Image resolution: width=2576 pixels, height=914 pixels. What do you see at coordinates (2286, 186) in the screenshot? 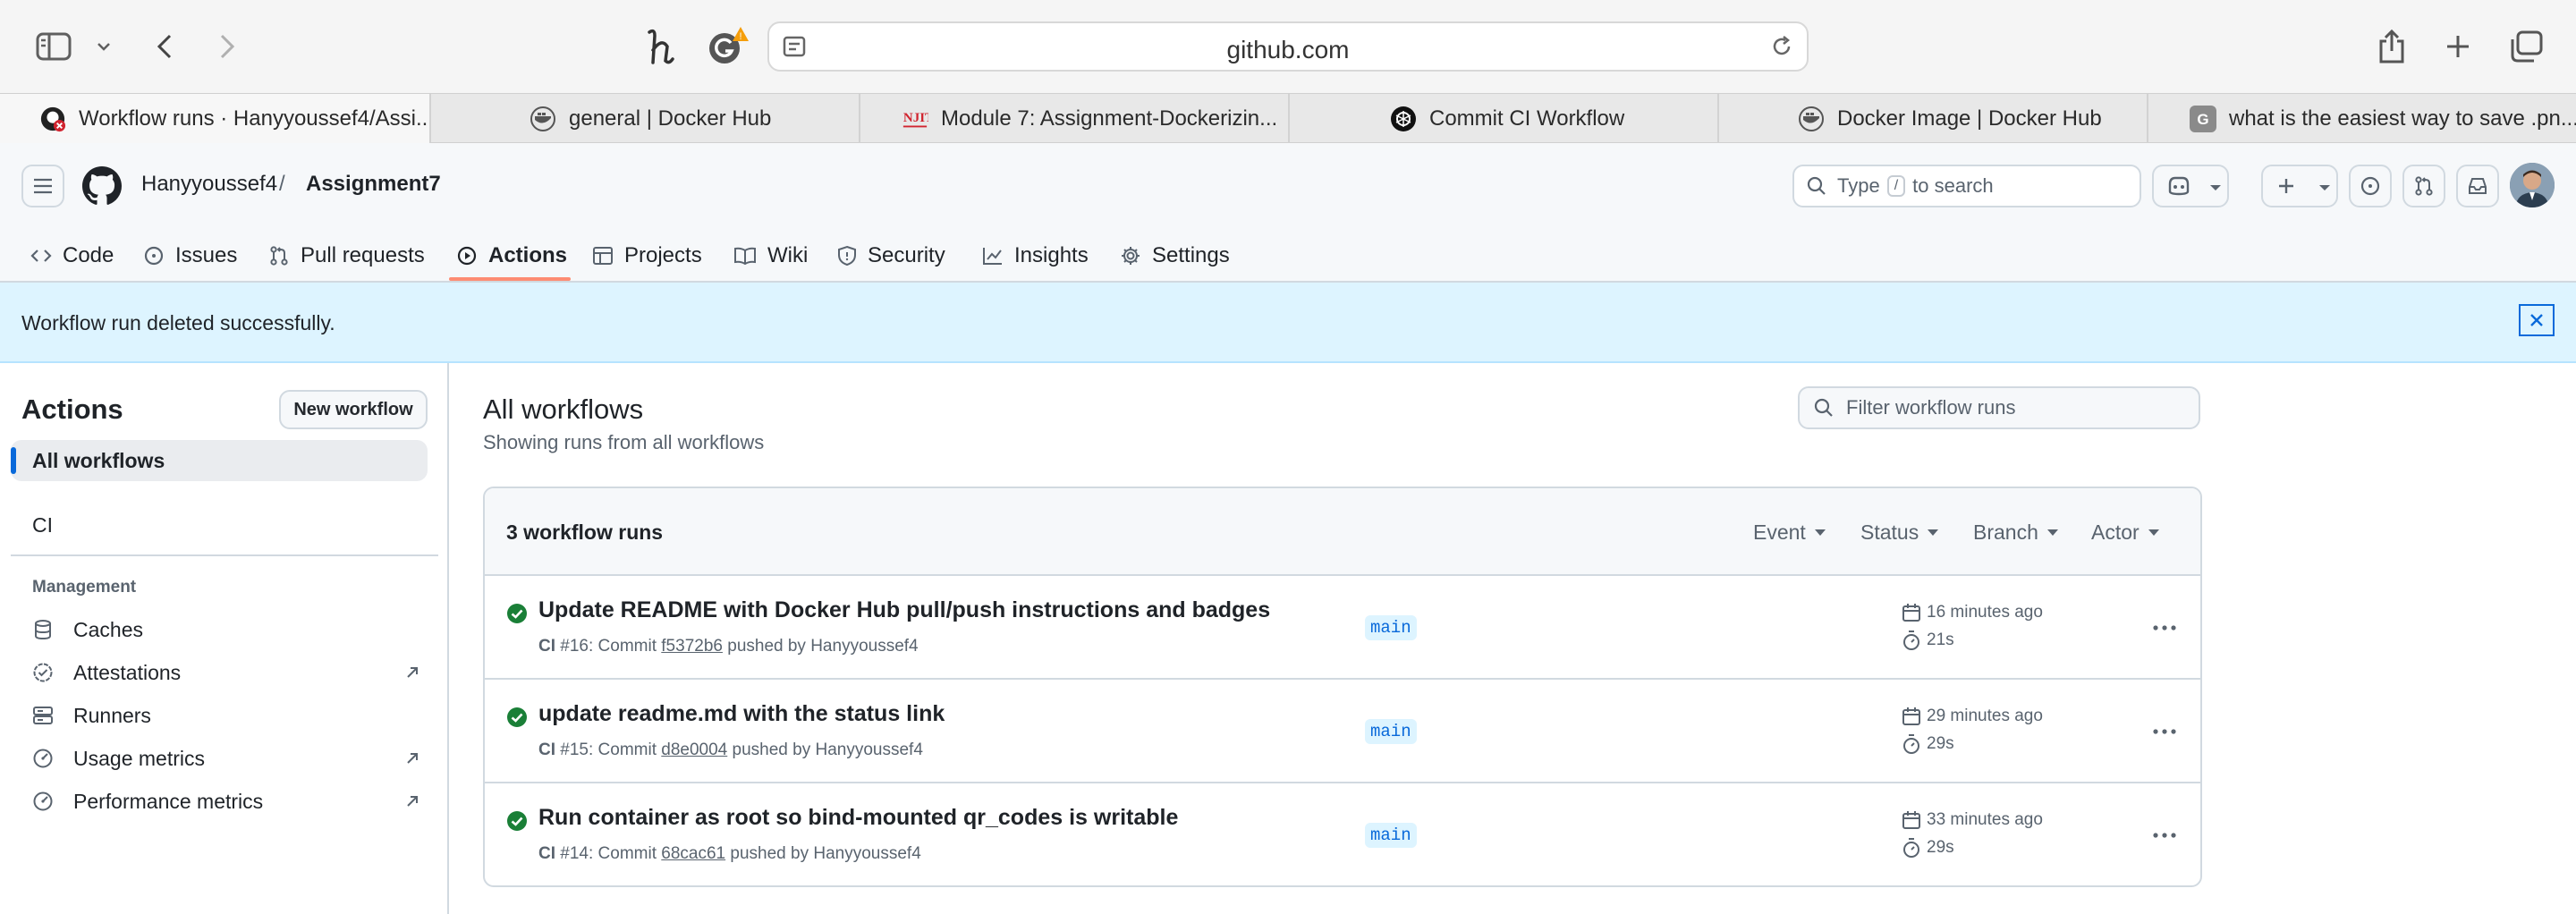
I see `plus-icon` at bounding box center [2286, 186].